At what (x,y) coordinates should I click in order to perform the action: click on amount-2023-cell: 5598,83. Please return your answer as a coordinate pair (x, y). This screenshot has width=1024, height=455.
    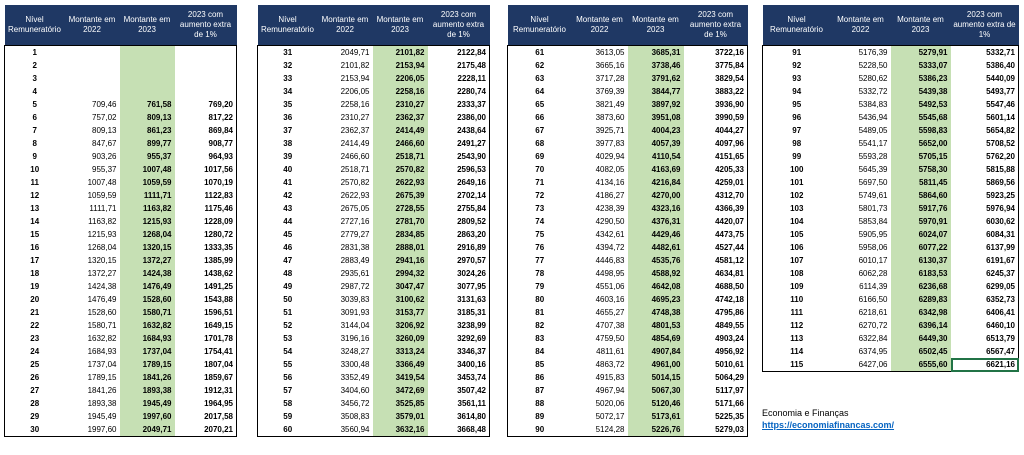
    Looking at the image, I should click on (920, 130).